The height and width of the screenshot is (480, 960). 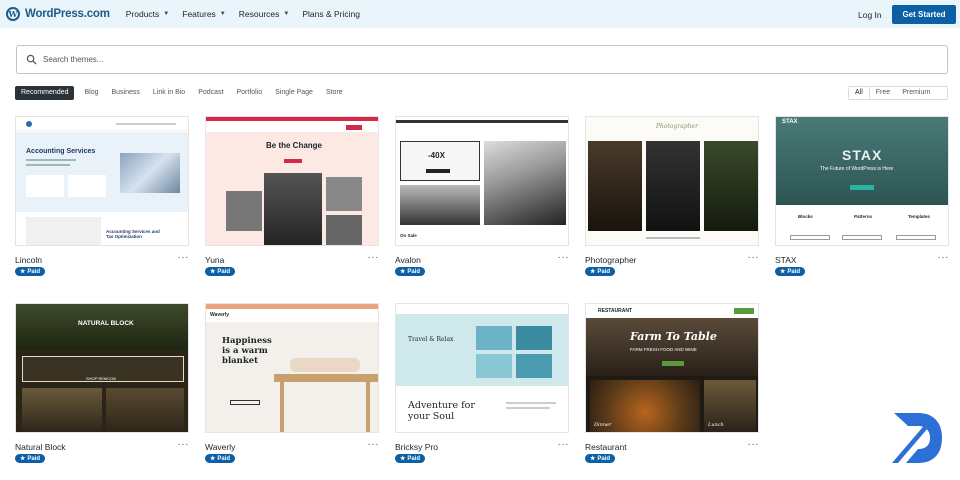 I want to click on filter-portfolio: Portfolio, so click(x=249, y=93).